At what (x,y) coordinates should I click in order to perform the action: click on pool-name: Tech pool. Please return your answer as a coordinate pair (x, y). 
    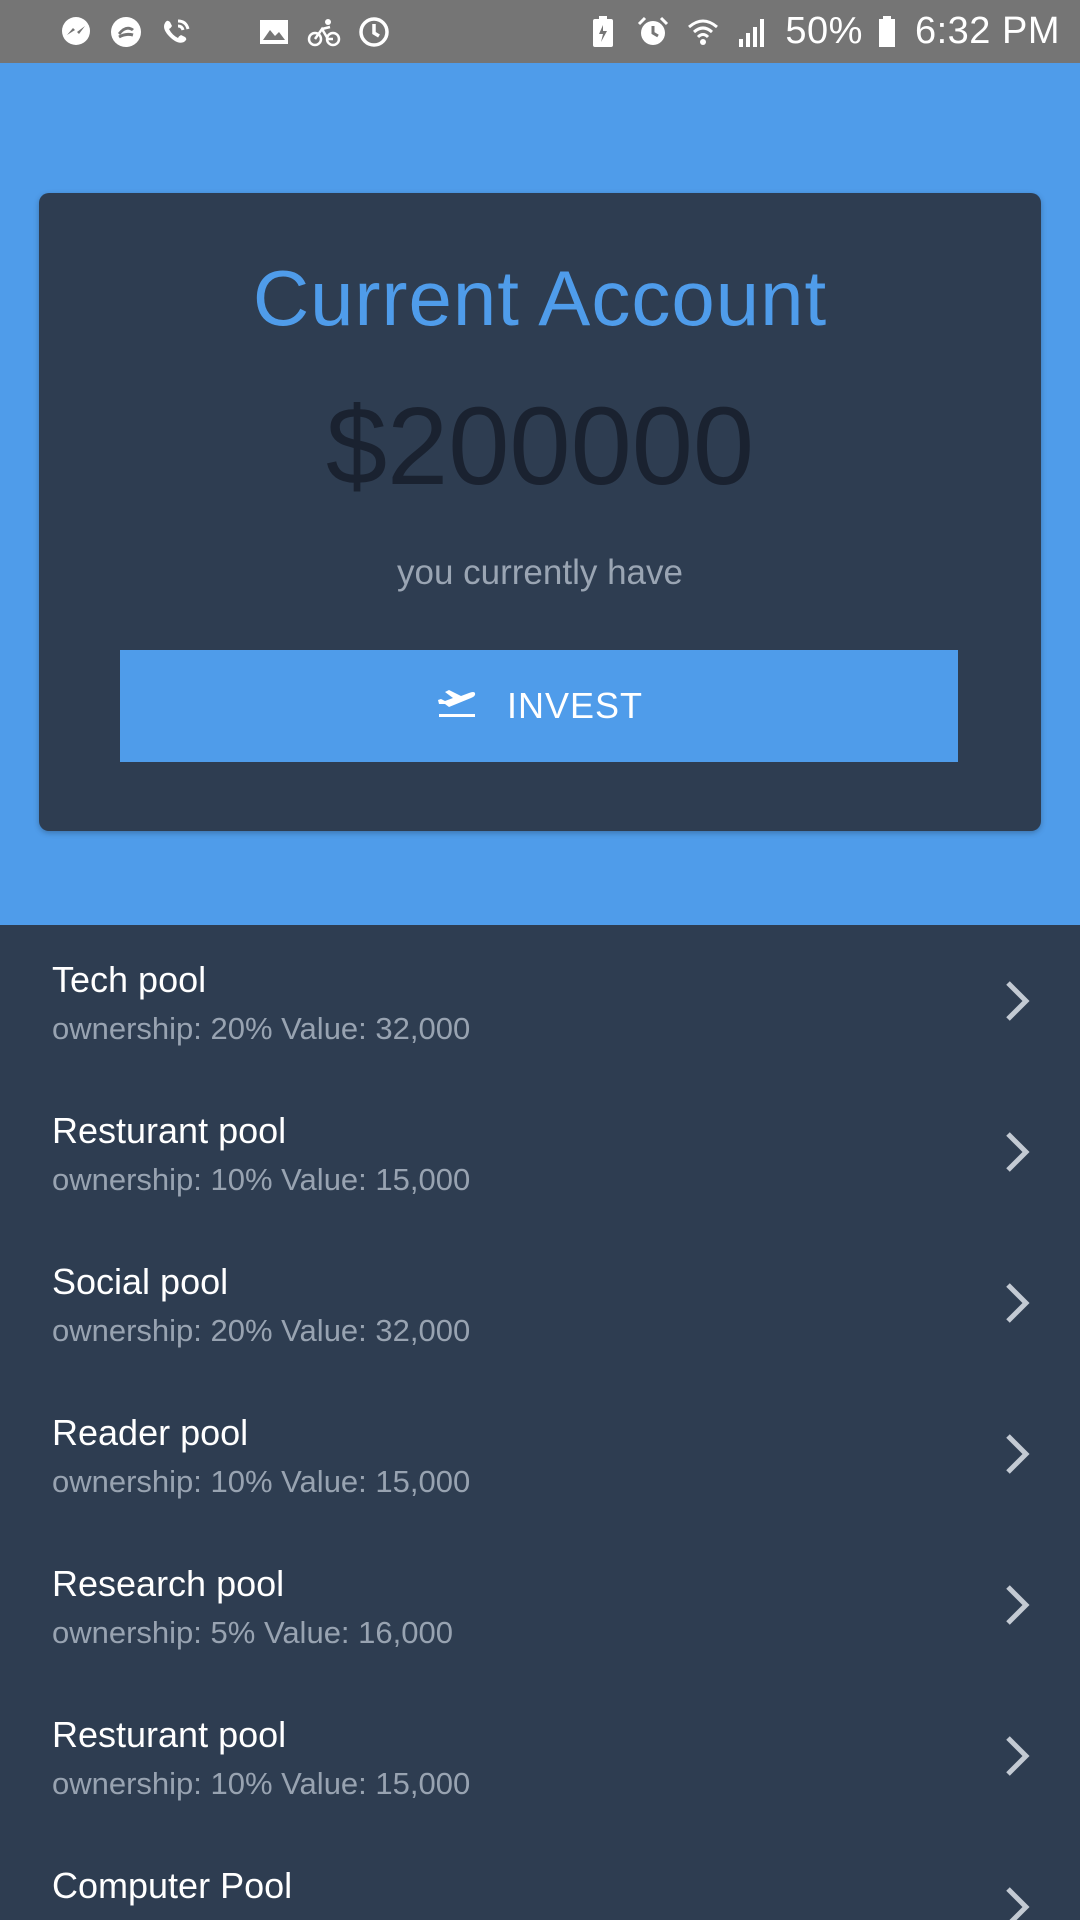
    Looking at the image, I should click on (129, 979).